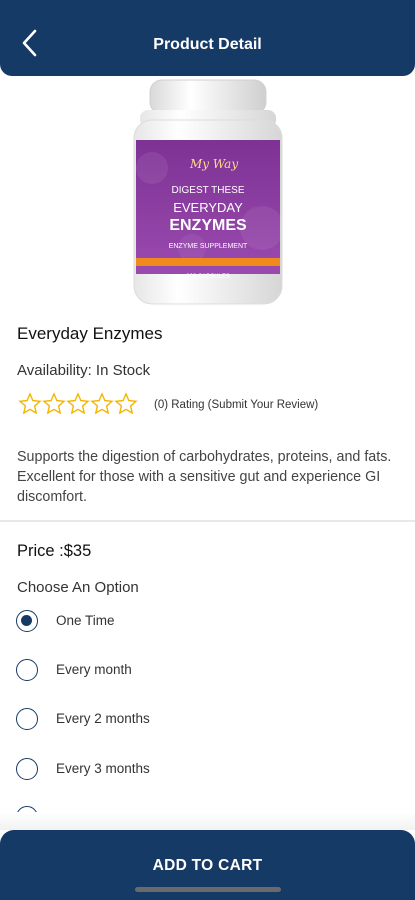 Image resolution: width=415 pixels, height=900 pixels. I want to click on svg-text: 200 CAPSULES, so click(208, 277).